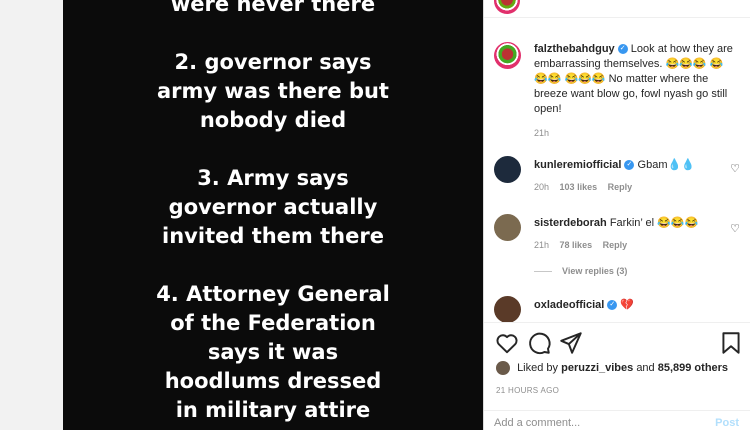 This screenshot has width=750, height=430. I want to click on liker-avatar, so click(503, 368).